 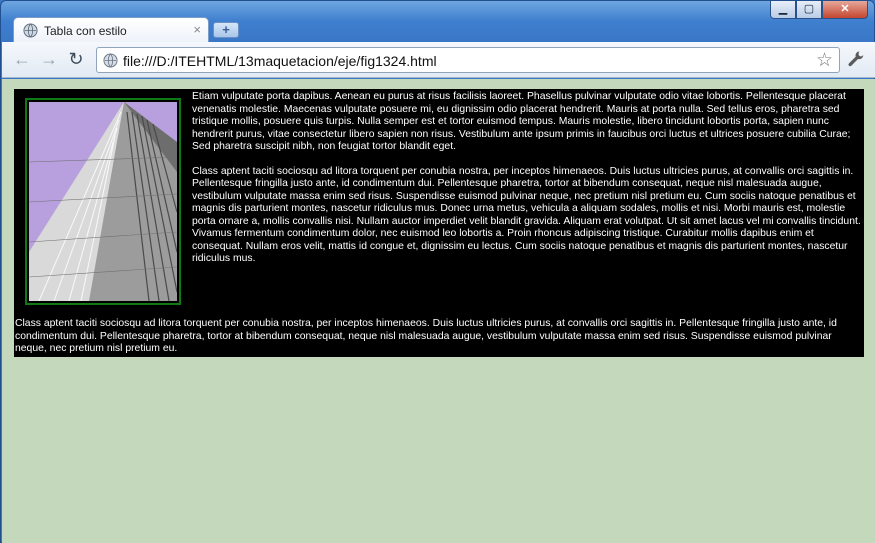 I want to click on tab-active: Tabla con estilo ×, so click(x=111, y=29).